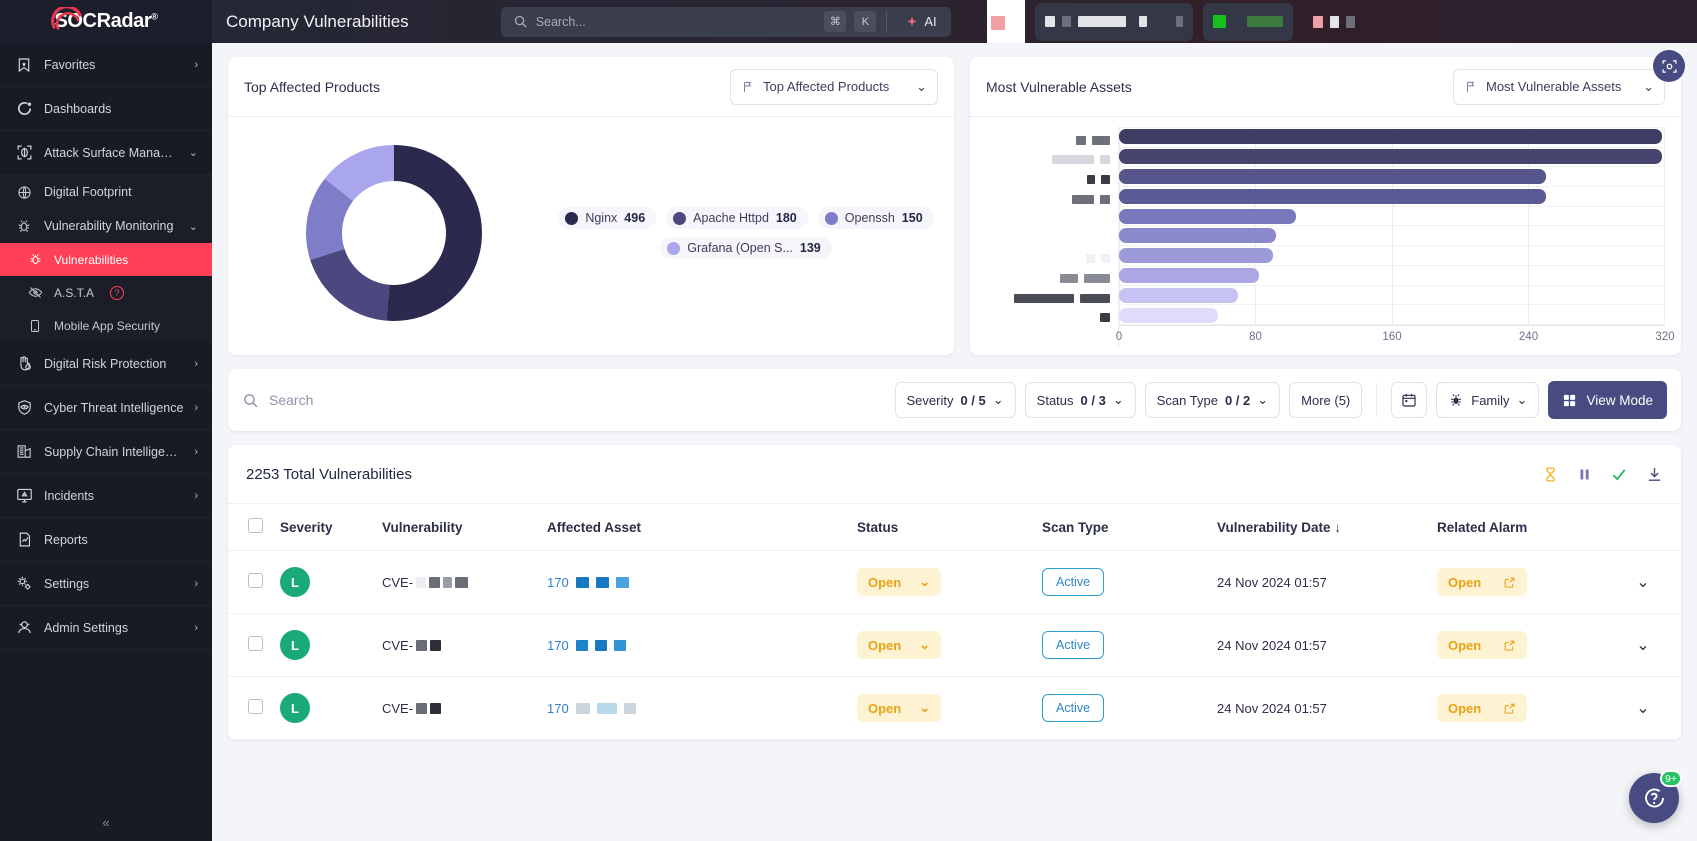 This screenshot has width=1697, height=841. I want to click on global-search: Search... ⌘ K AI, so click(725, 21).